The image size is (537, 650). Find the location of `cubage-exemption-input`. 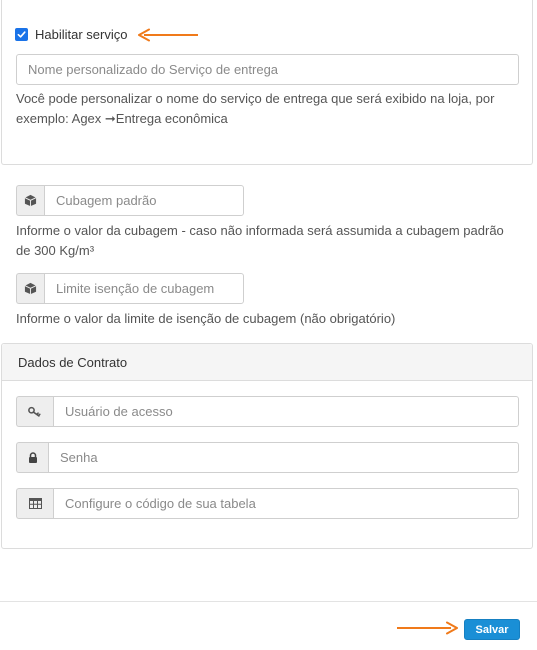

cubage-exemption-input is located at coordinates (144, 288).